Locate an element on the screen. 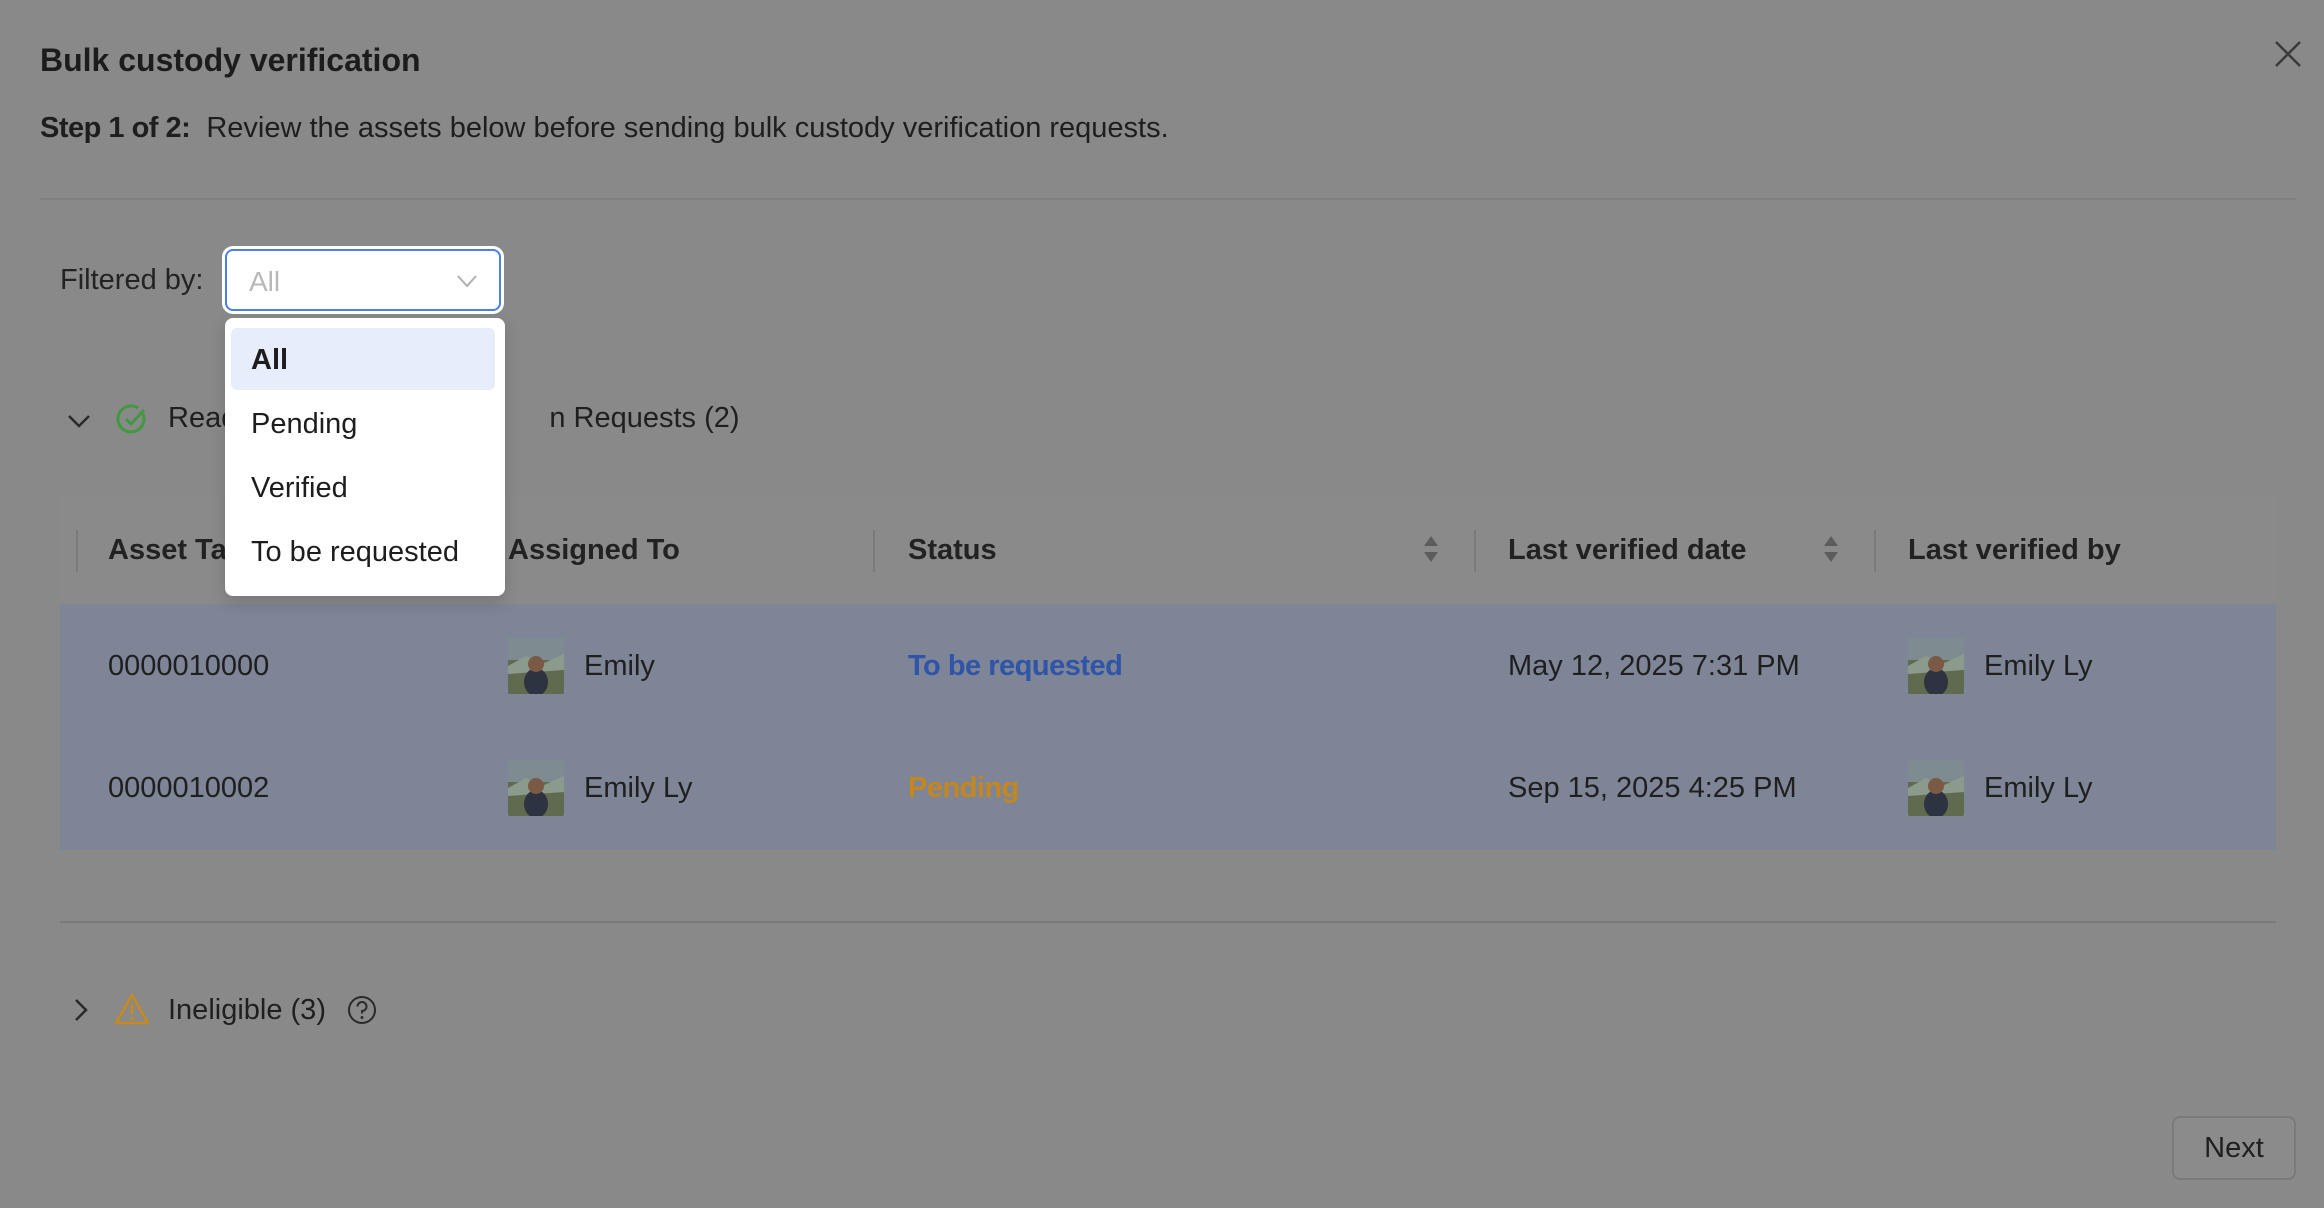 The image size is (2324, 1208). chevron-right-icon is located at coordinates (81, 1010).